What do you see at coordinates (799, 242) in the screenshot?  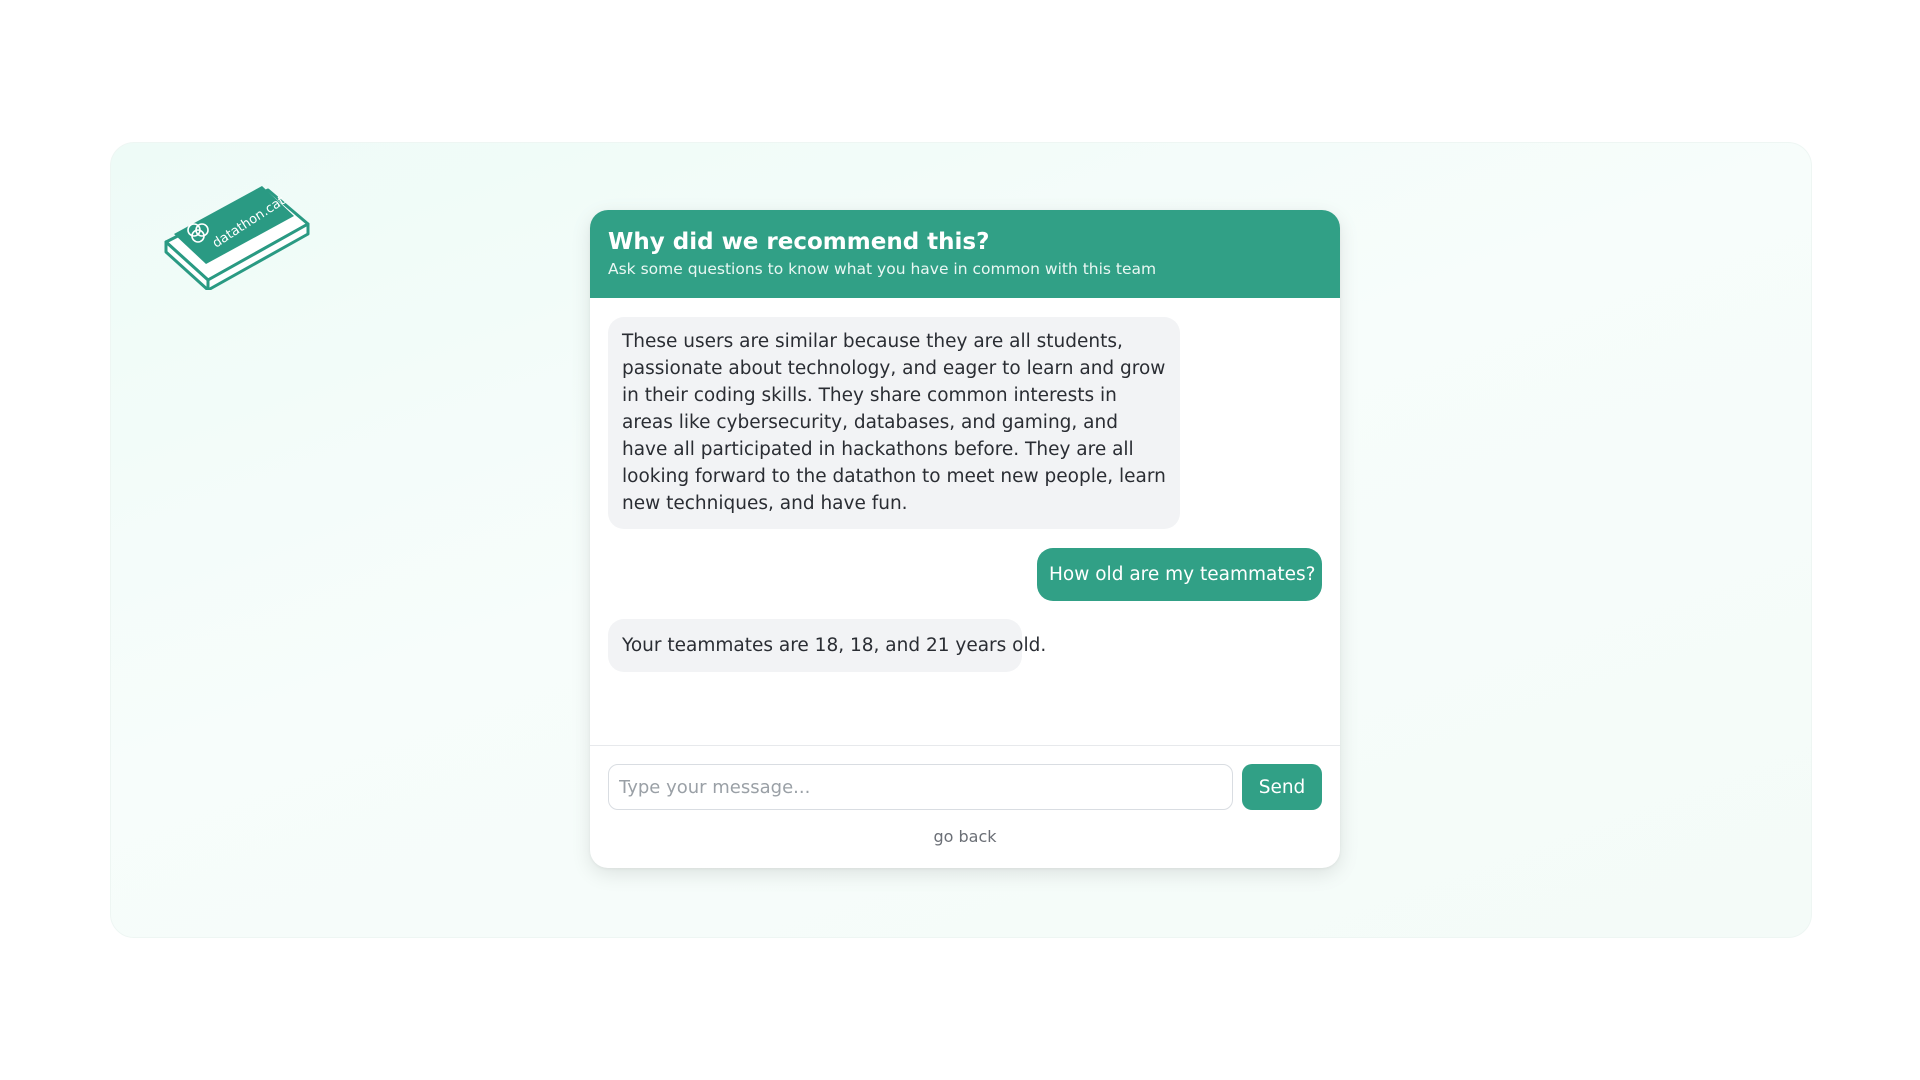 I see `chat-title: Why did we recommend this?` at bounding box center [799, 242].